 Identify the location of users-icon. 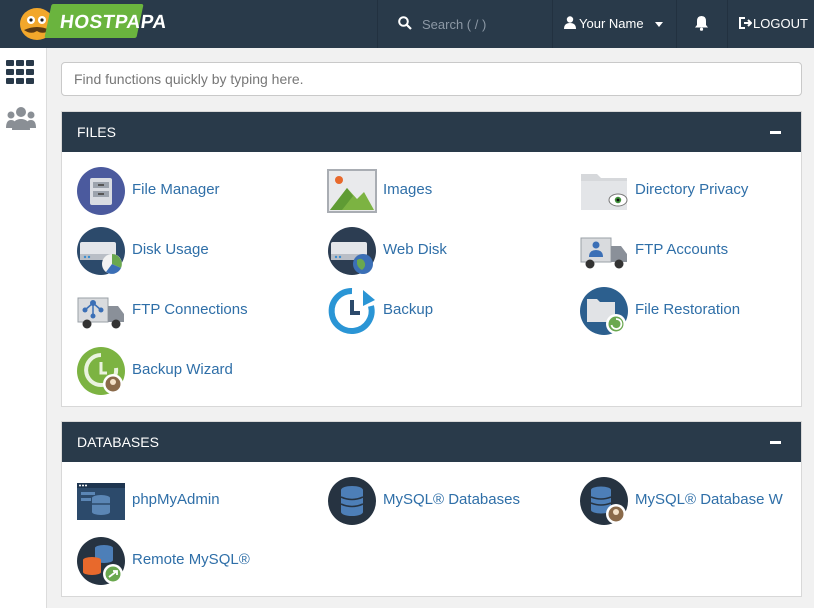
(21, 118).